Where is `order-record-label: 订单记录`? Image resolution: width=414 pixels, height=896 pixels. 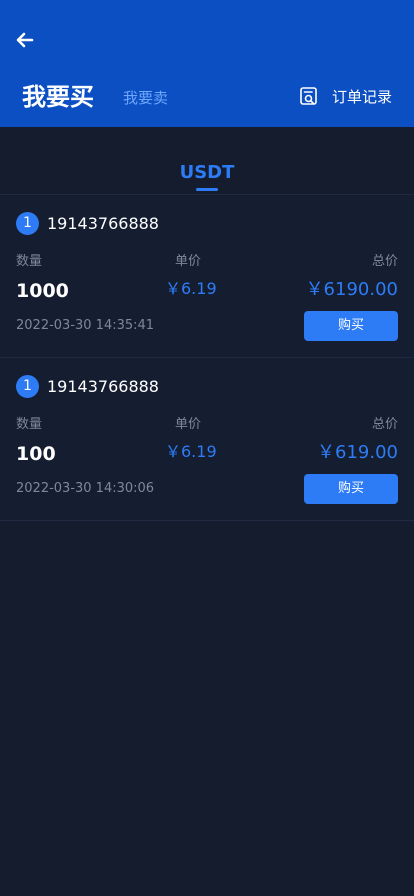
order-record-label: 订单记录 is located at coordinates (361, 96).